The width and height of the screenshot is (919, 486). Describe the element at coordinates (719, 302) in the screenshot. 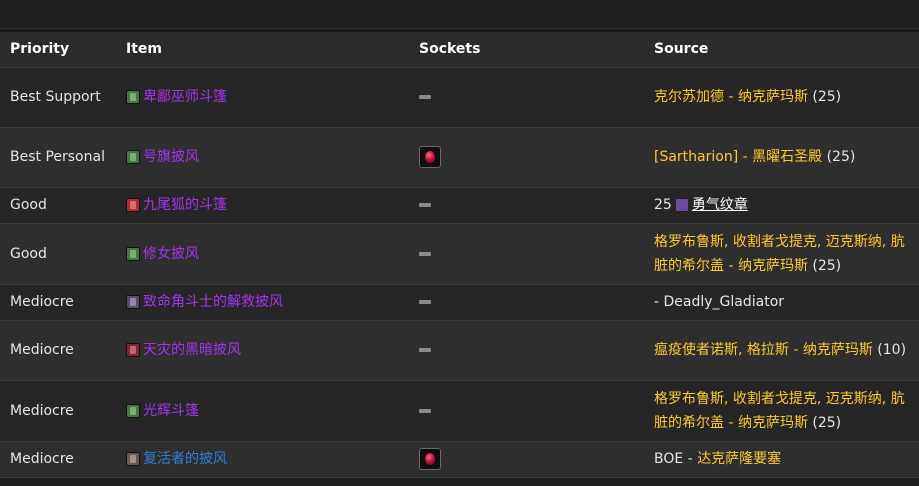

I see `source-text: - Deadly_Gladiator` at that location.